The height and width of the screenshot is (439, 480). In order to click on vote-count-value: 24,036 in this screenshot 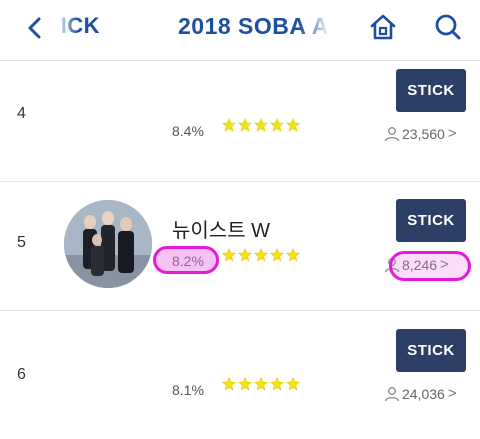, I will do `click(423, 393)`.